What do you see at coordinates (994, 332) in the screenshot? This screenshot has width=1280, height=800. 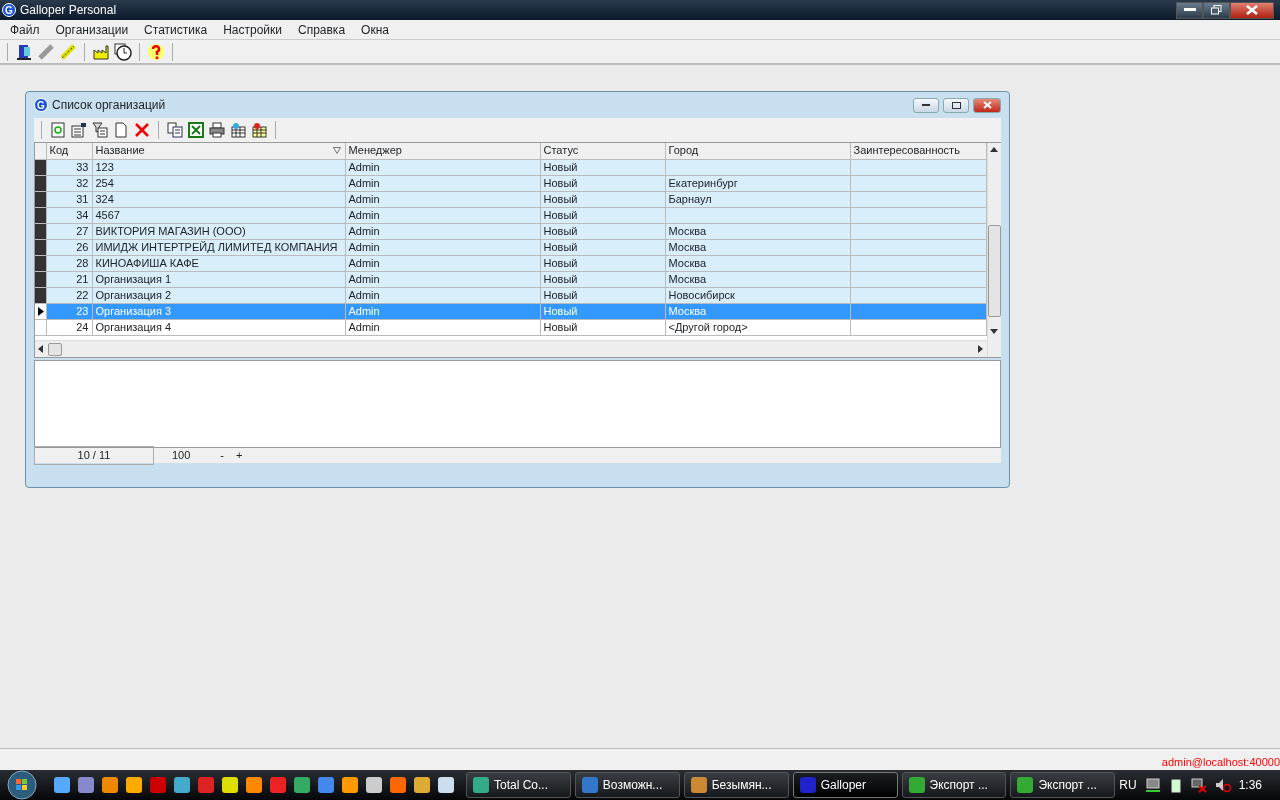 I see `scroll-down-icon` at bounding box center [994, 332].